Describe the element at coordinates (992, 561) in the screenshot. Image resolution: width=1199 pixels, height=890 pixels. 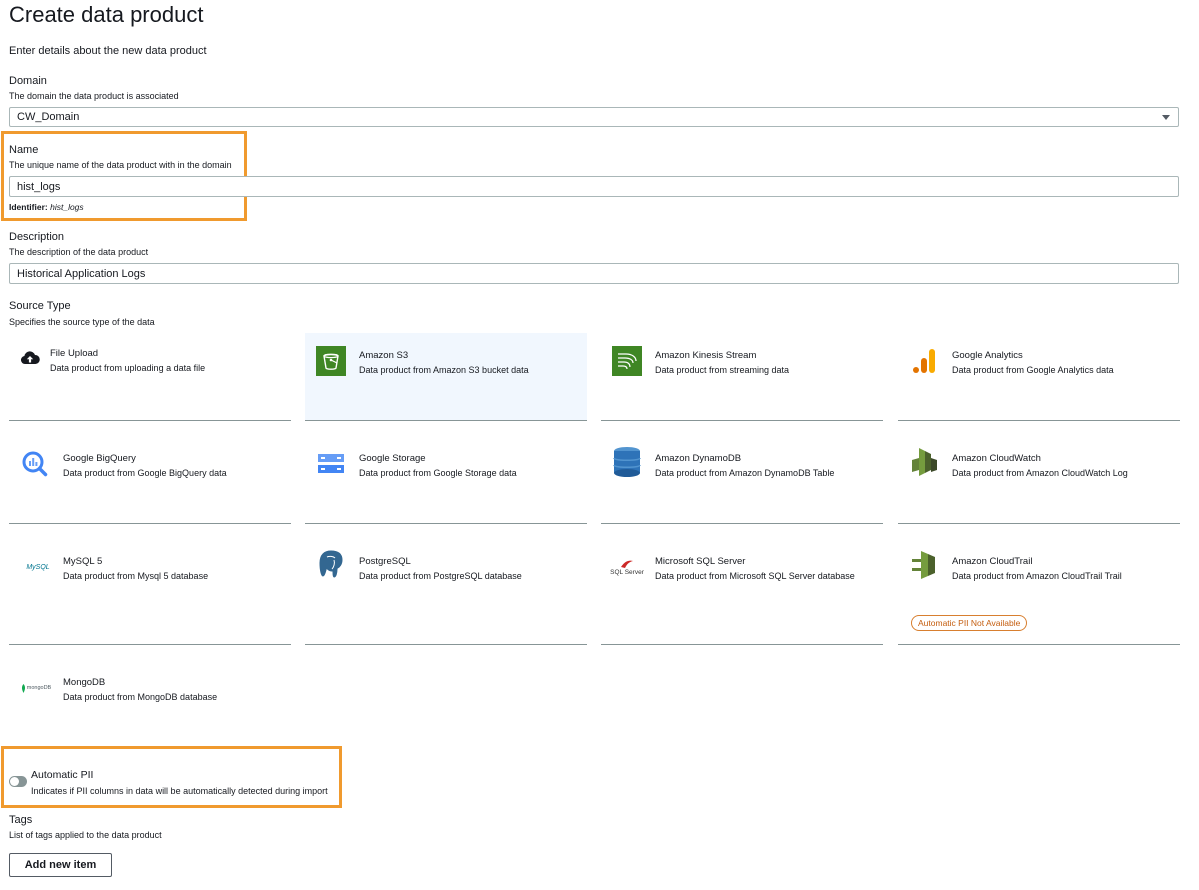
I see `card-title: Amazon CloudTrail` at that location.